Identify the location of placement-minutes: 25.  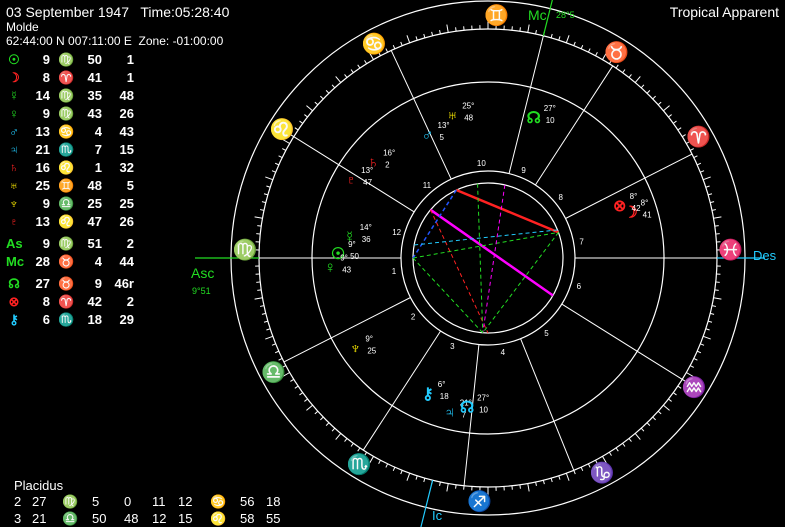
(371, 350).